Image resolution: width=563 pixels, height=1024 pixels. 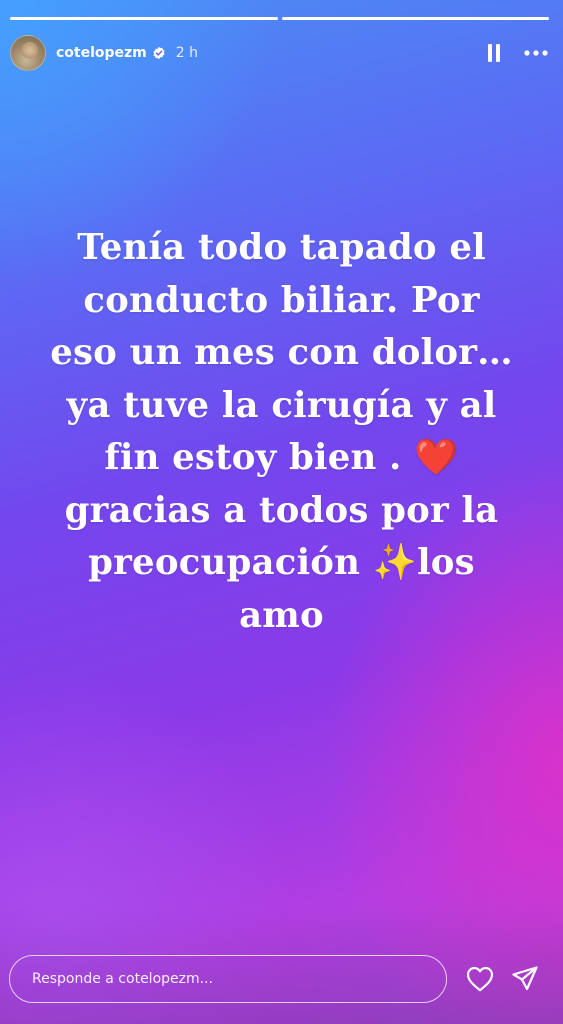 I want to click on story-line-text: fin estoy bien ., so click(x=259, y=457).